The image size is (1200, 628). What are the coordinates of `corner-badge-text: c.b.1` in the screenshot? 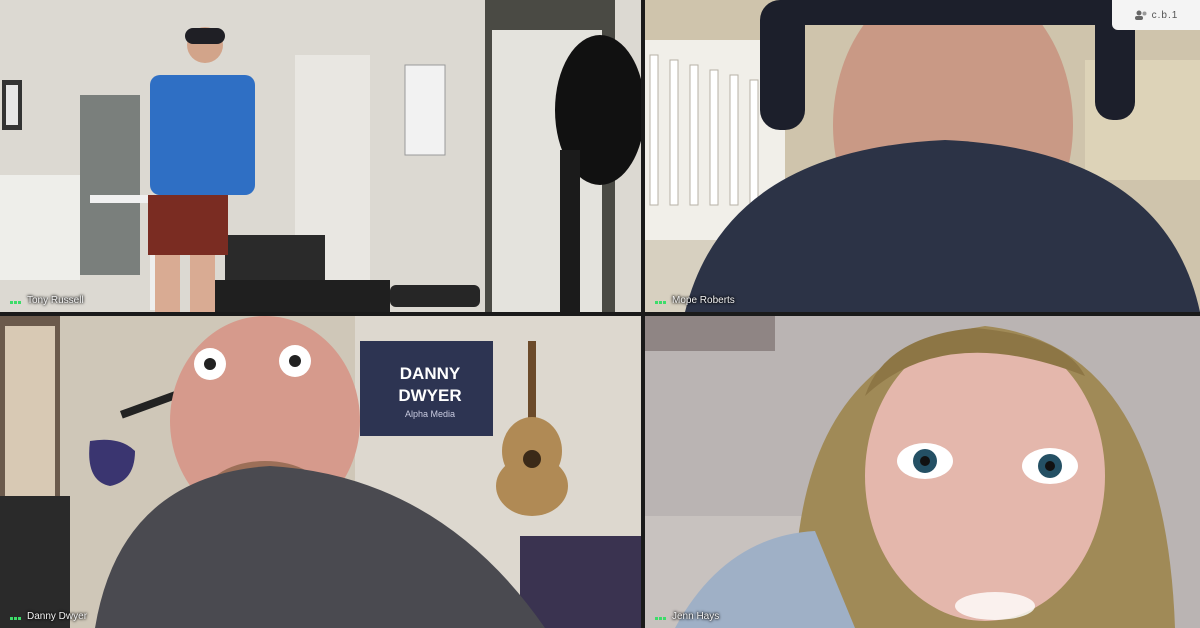 It's located at (1165, 15).